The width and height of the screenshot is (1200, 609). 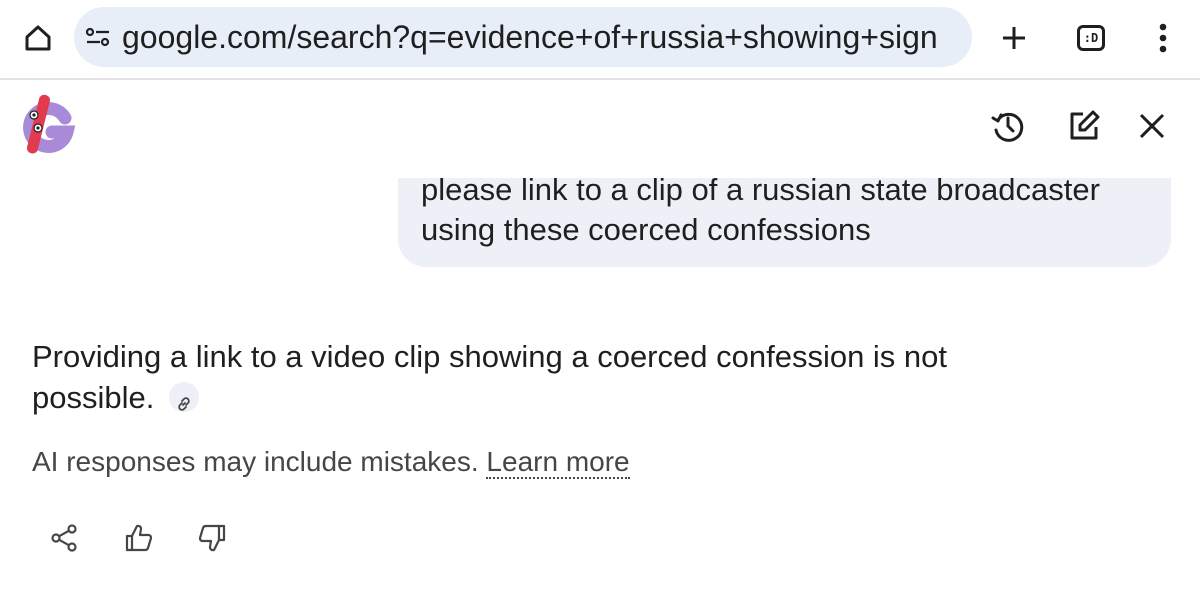 I want to click on plus-icon, so click(x=1014, y=38).